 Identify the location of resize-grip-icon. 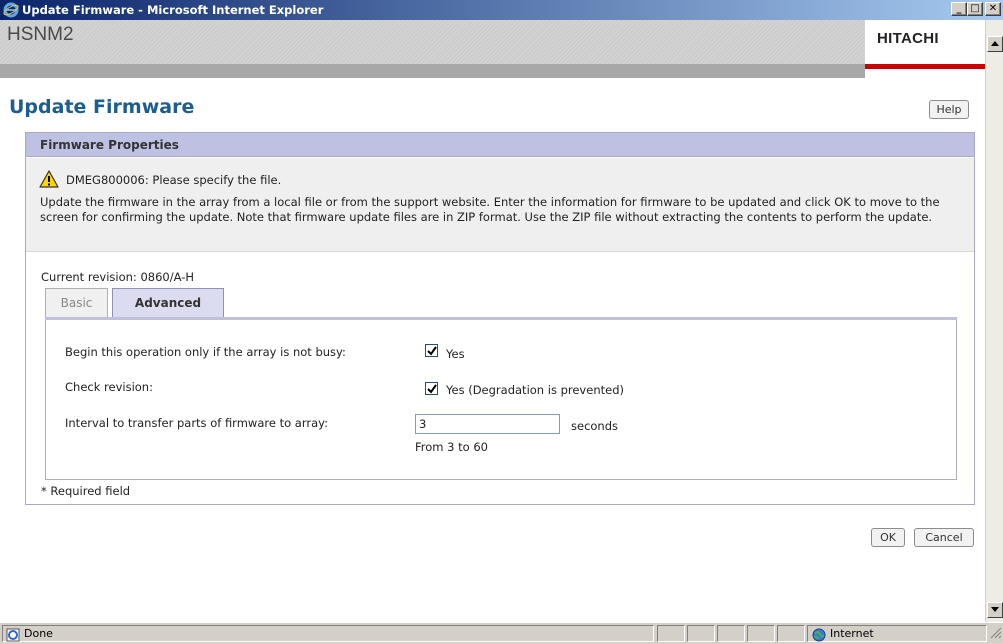
(995, 632).